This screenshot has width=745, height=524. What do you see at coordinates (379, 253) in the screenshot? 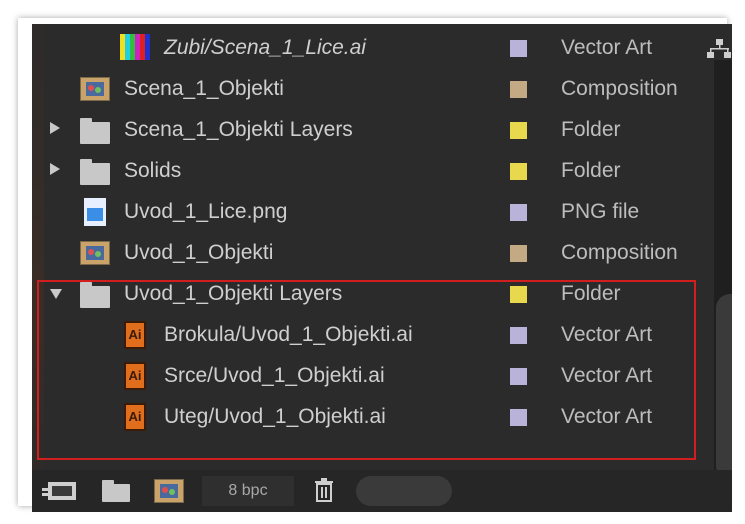
I see `project-item-row: Uvod_1_Objekti Composition` at bounding box center [379, 253].